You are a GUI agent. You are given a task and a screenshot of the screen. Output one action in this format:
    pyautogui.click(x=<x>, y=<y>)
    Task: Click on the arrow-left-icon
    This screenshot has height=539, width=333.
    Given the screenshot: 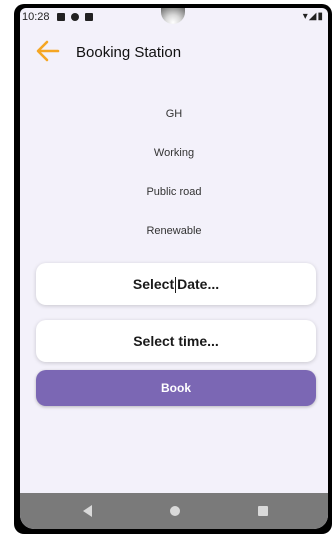 What is the action you would take?
    pyautogui.click(x=48, y=51)
    